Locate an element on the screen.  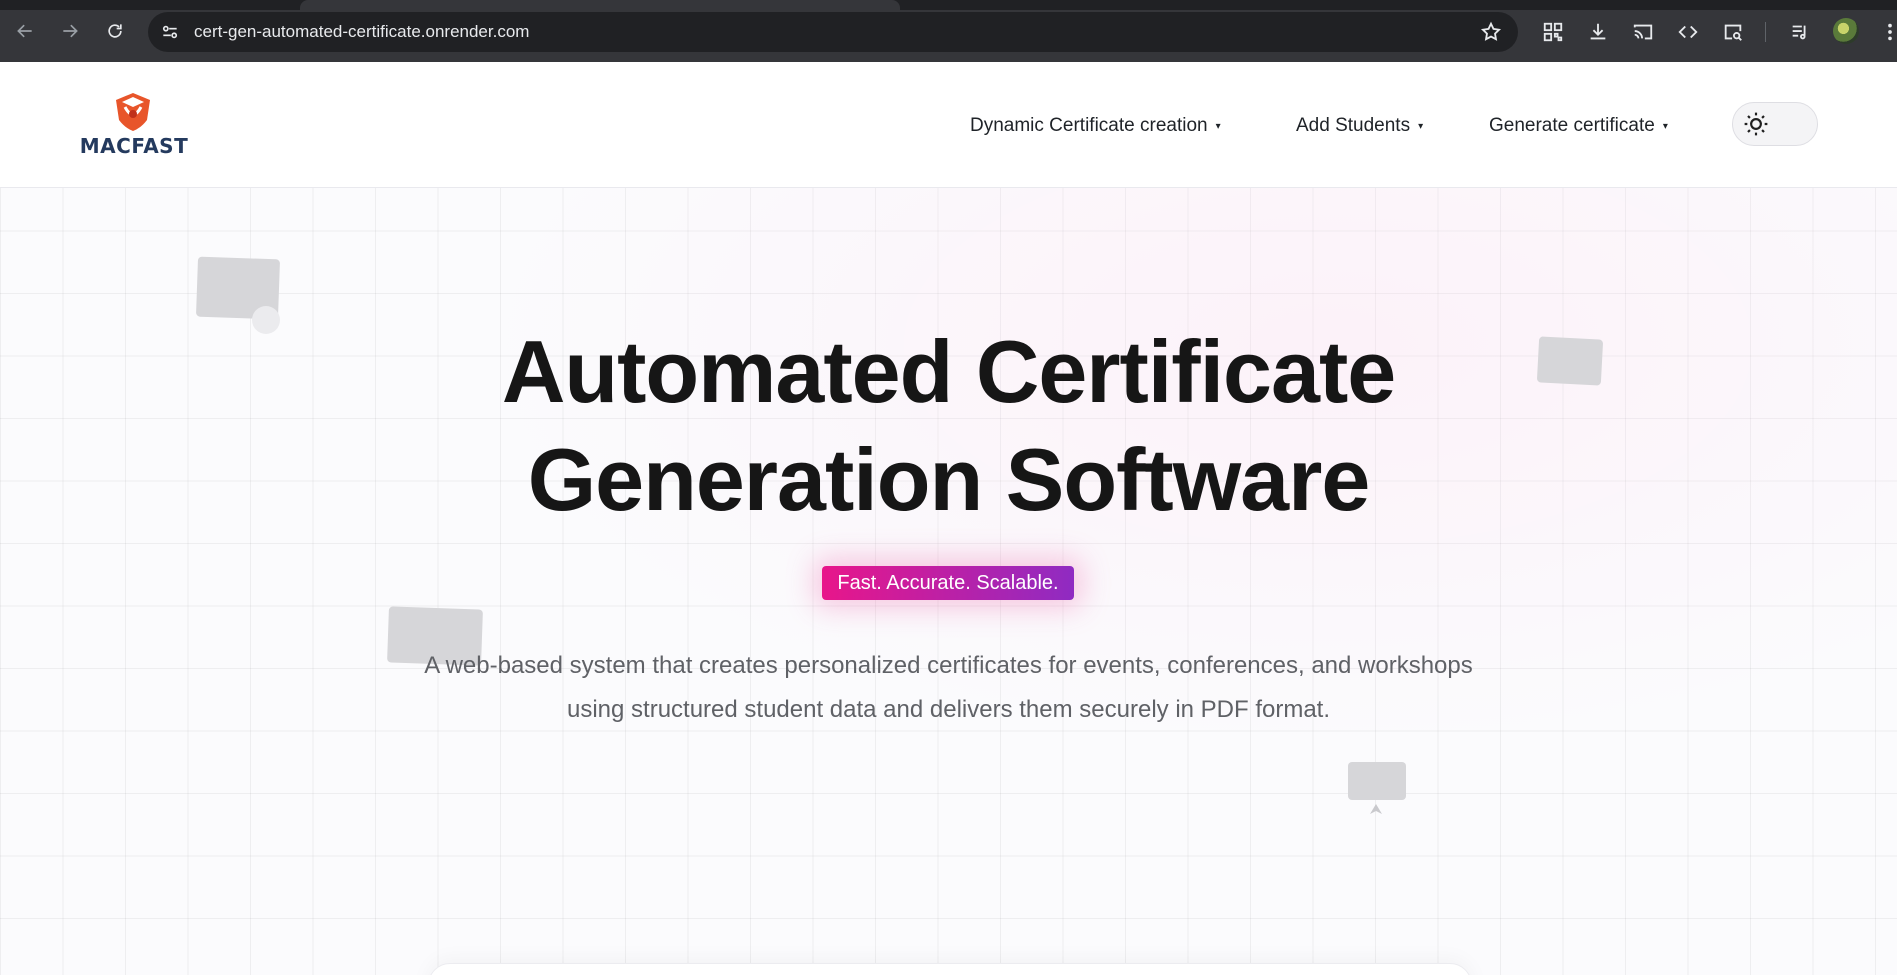
nav-label: Dynamic Certificate creation is located at coordinates (1089, 125).